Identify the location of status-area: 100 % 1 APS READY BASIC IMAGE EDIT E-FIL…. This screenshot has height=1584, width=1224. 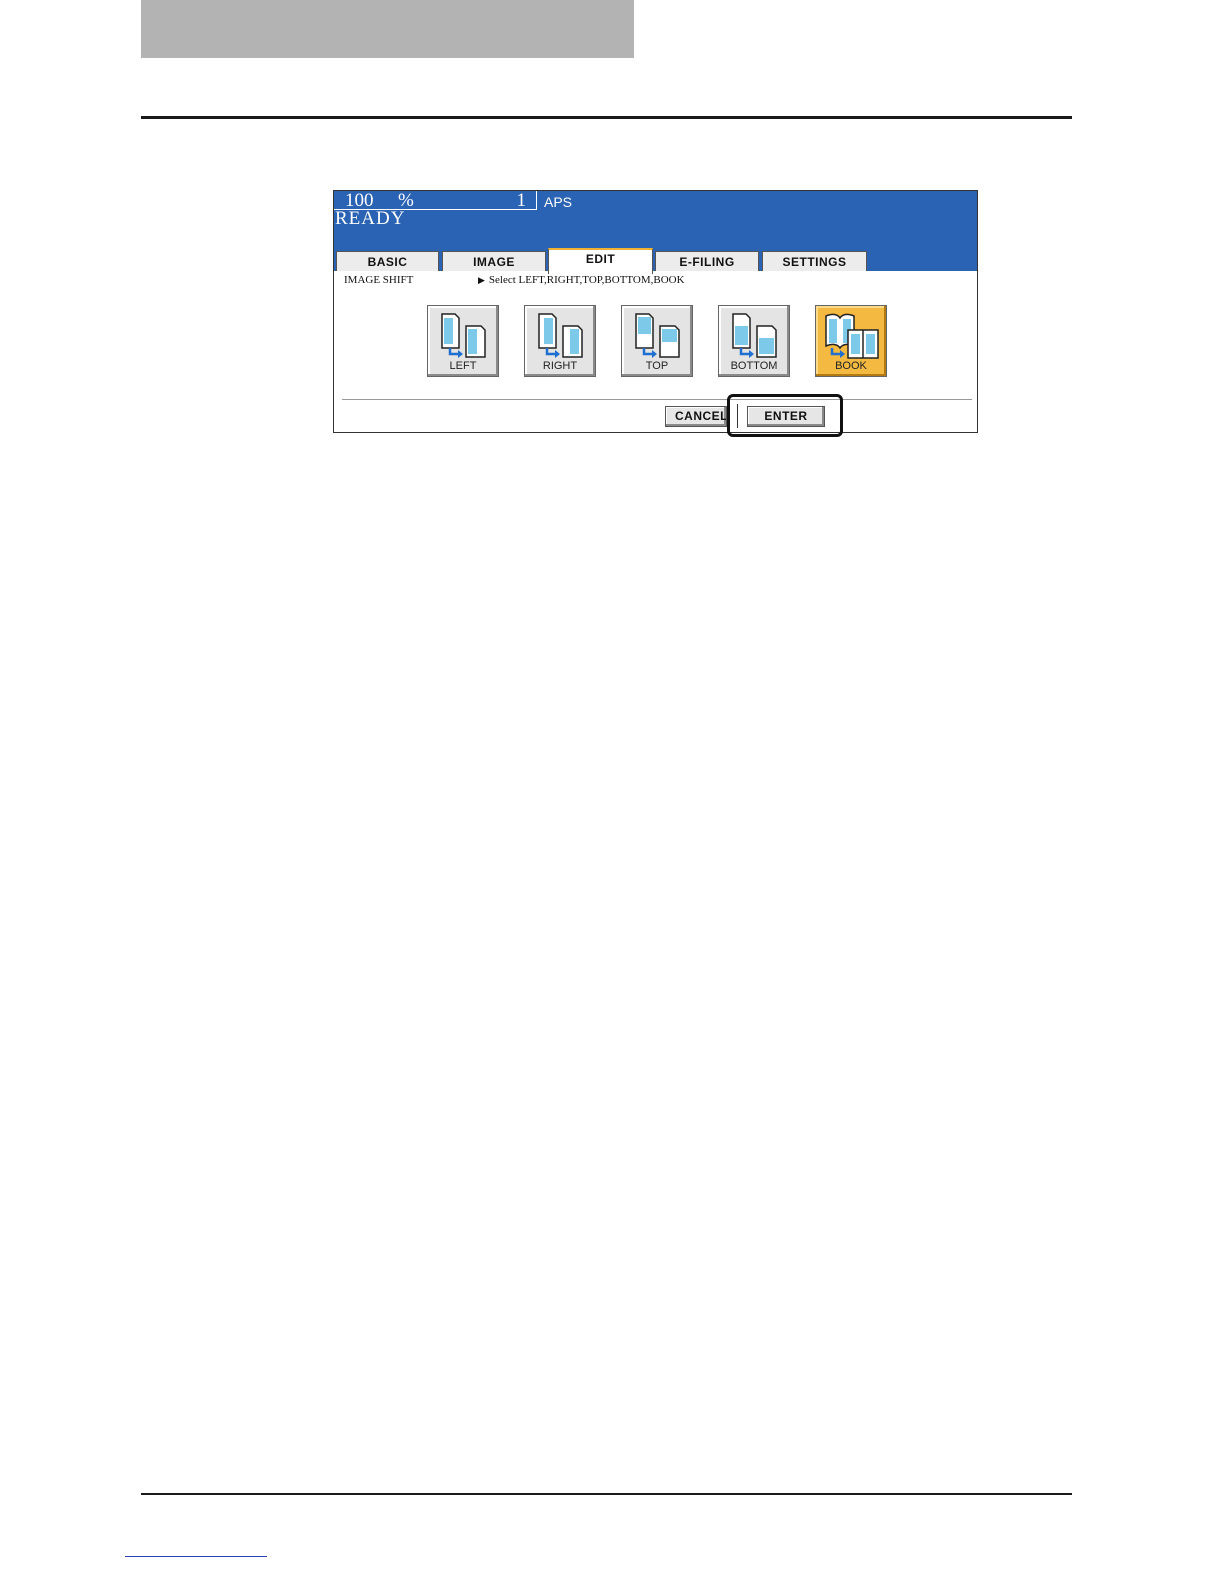
(655, 232).